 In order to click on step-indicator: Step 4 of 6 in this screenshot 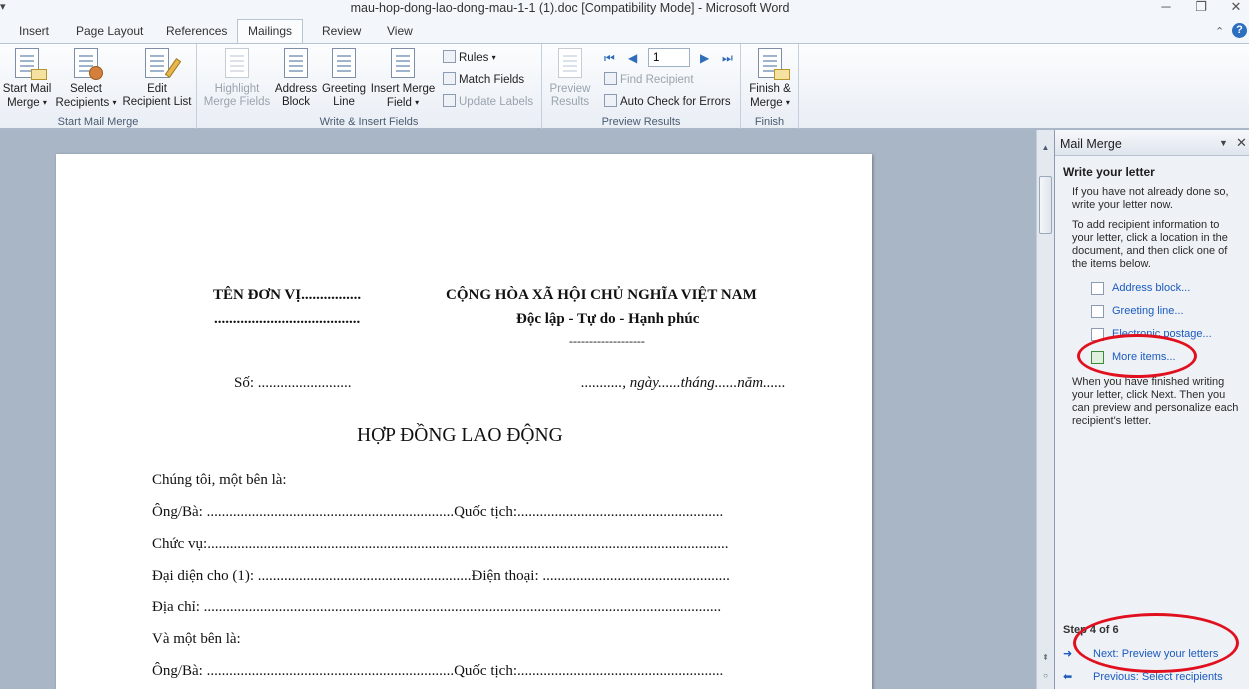, I will do `click(1091, 630)`.